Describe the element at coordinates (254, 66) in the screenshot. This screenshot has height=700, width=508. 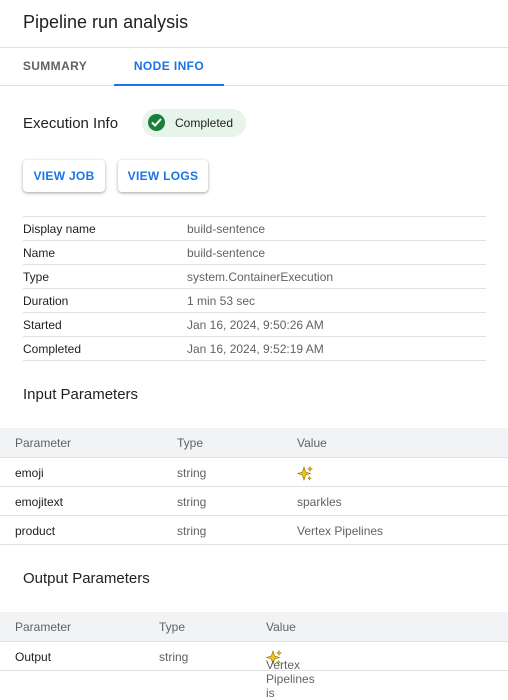
I see `tab-bar: SUMMARY NODE INFO` at that location.